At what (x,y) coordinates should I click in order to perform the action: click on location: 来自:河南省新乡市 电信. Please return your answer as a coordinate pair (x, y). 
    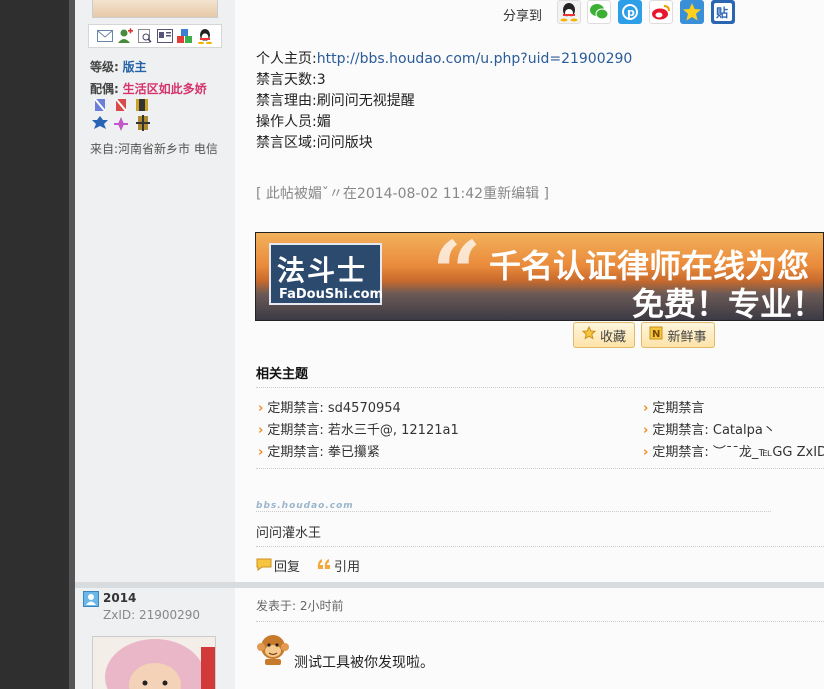
    Looking at the image, I should click on (154, 149).